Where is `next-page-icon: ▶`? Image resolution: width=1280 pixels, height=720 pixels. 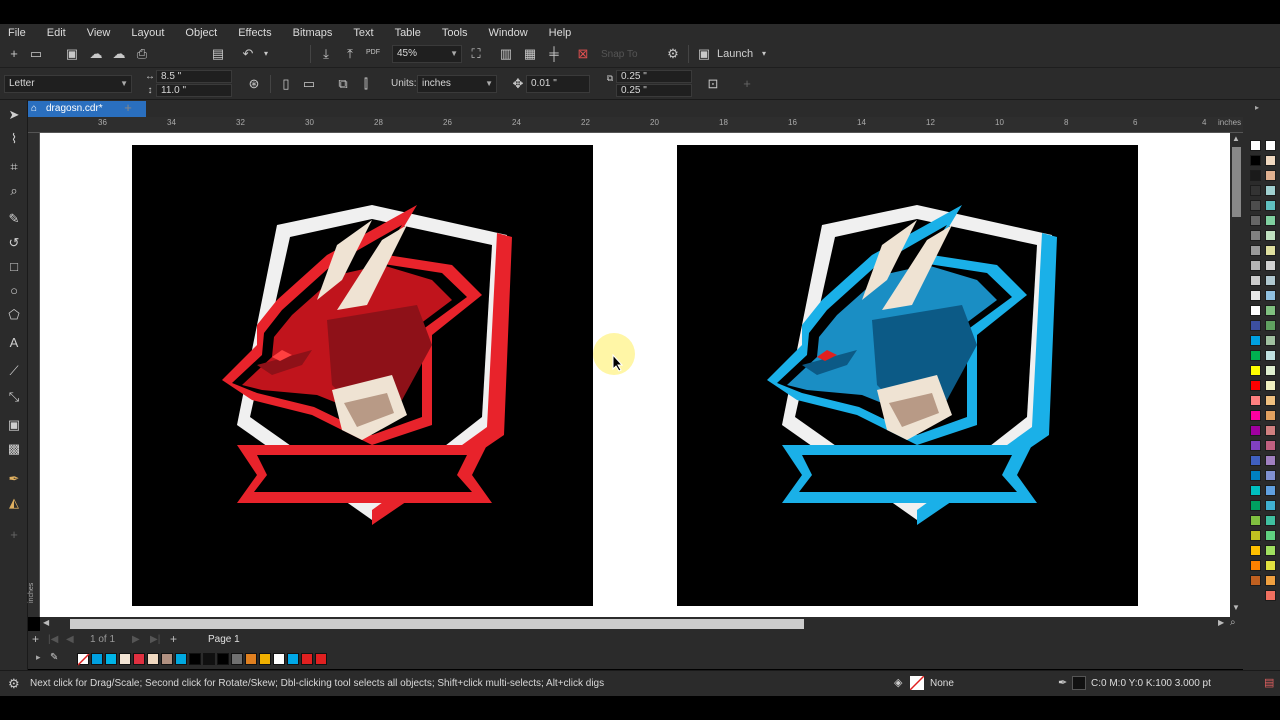 next-page-icon: ▶ is located at coordinates (136, 639).